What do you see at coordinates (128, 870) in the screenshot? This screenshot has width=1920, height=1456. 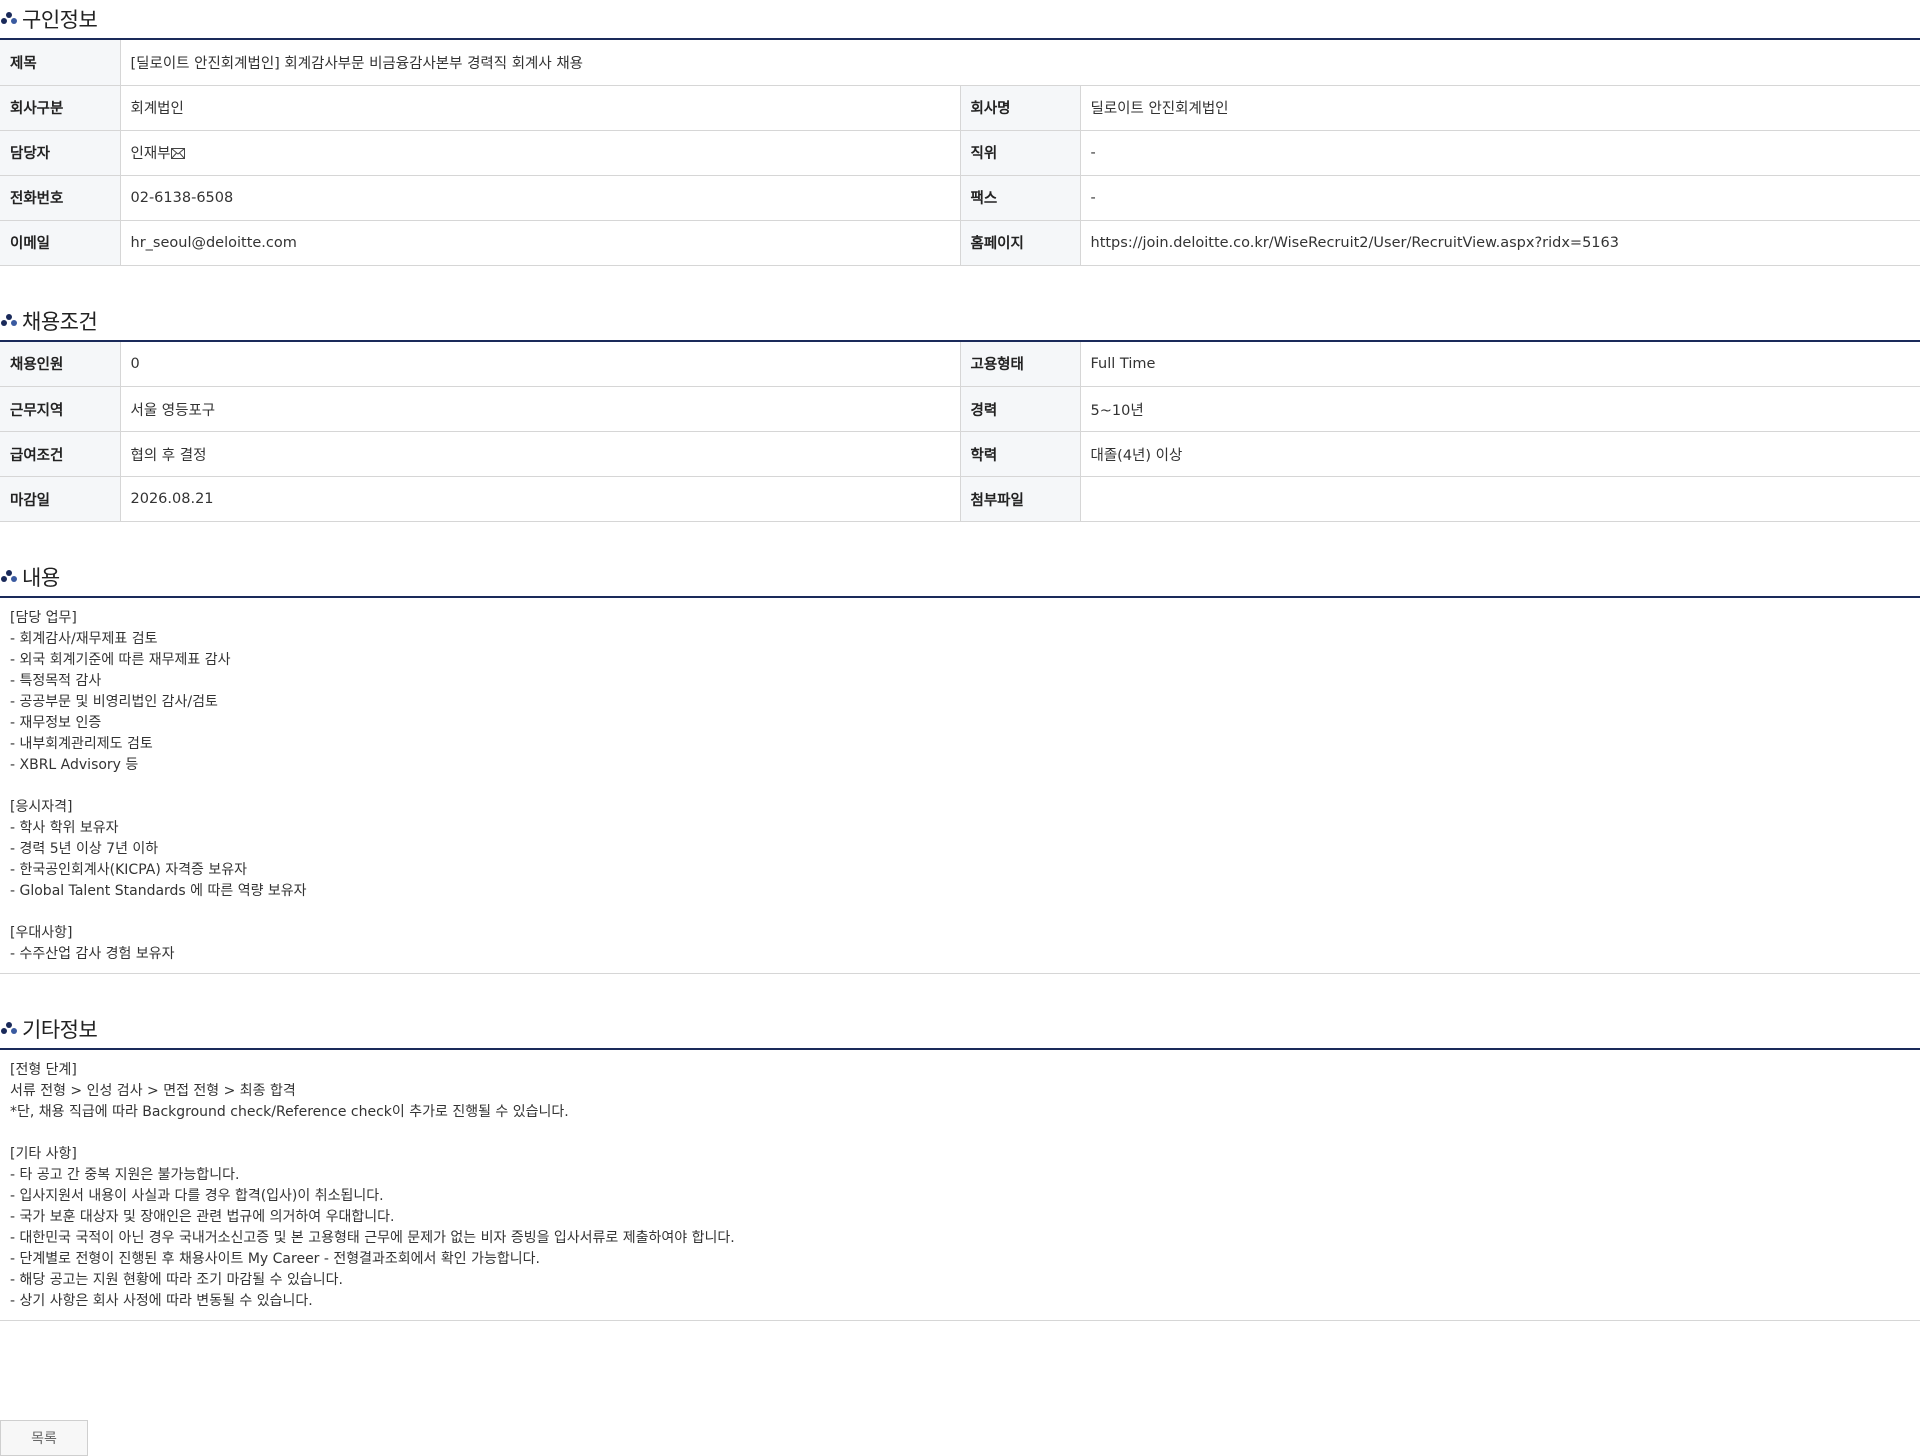 I see `content-line: - 한국공인회계사(KICPA) 자격증 보유자` at bounding box center [128, 870].